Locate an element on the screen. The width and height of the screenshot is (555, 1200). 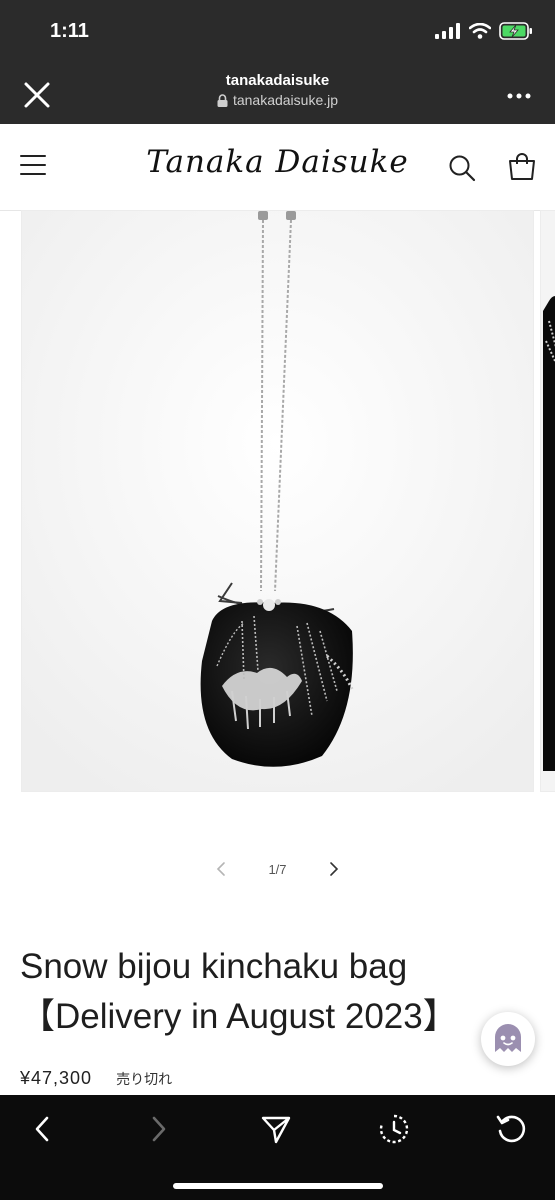
wifi-icon is located at coordinates (480, 31).